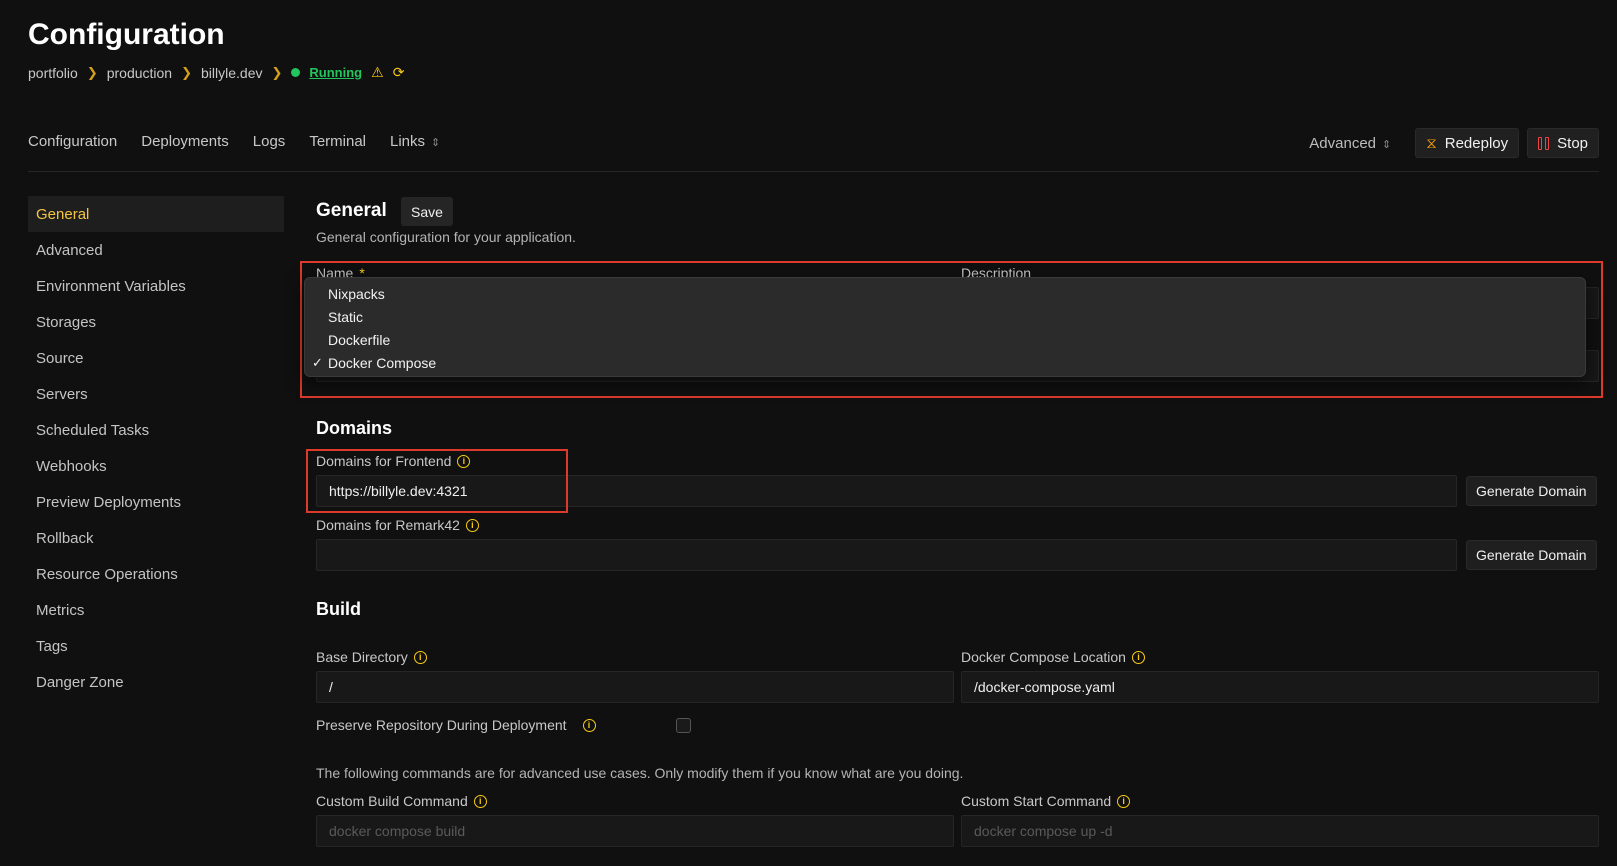 This screenshot has height=866, width=1617. I want to click on domains-remark-input, so click(886, 555).